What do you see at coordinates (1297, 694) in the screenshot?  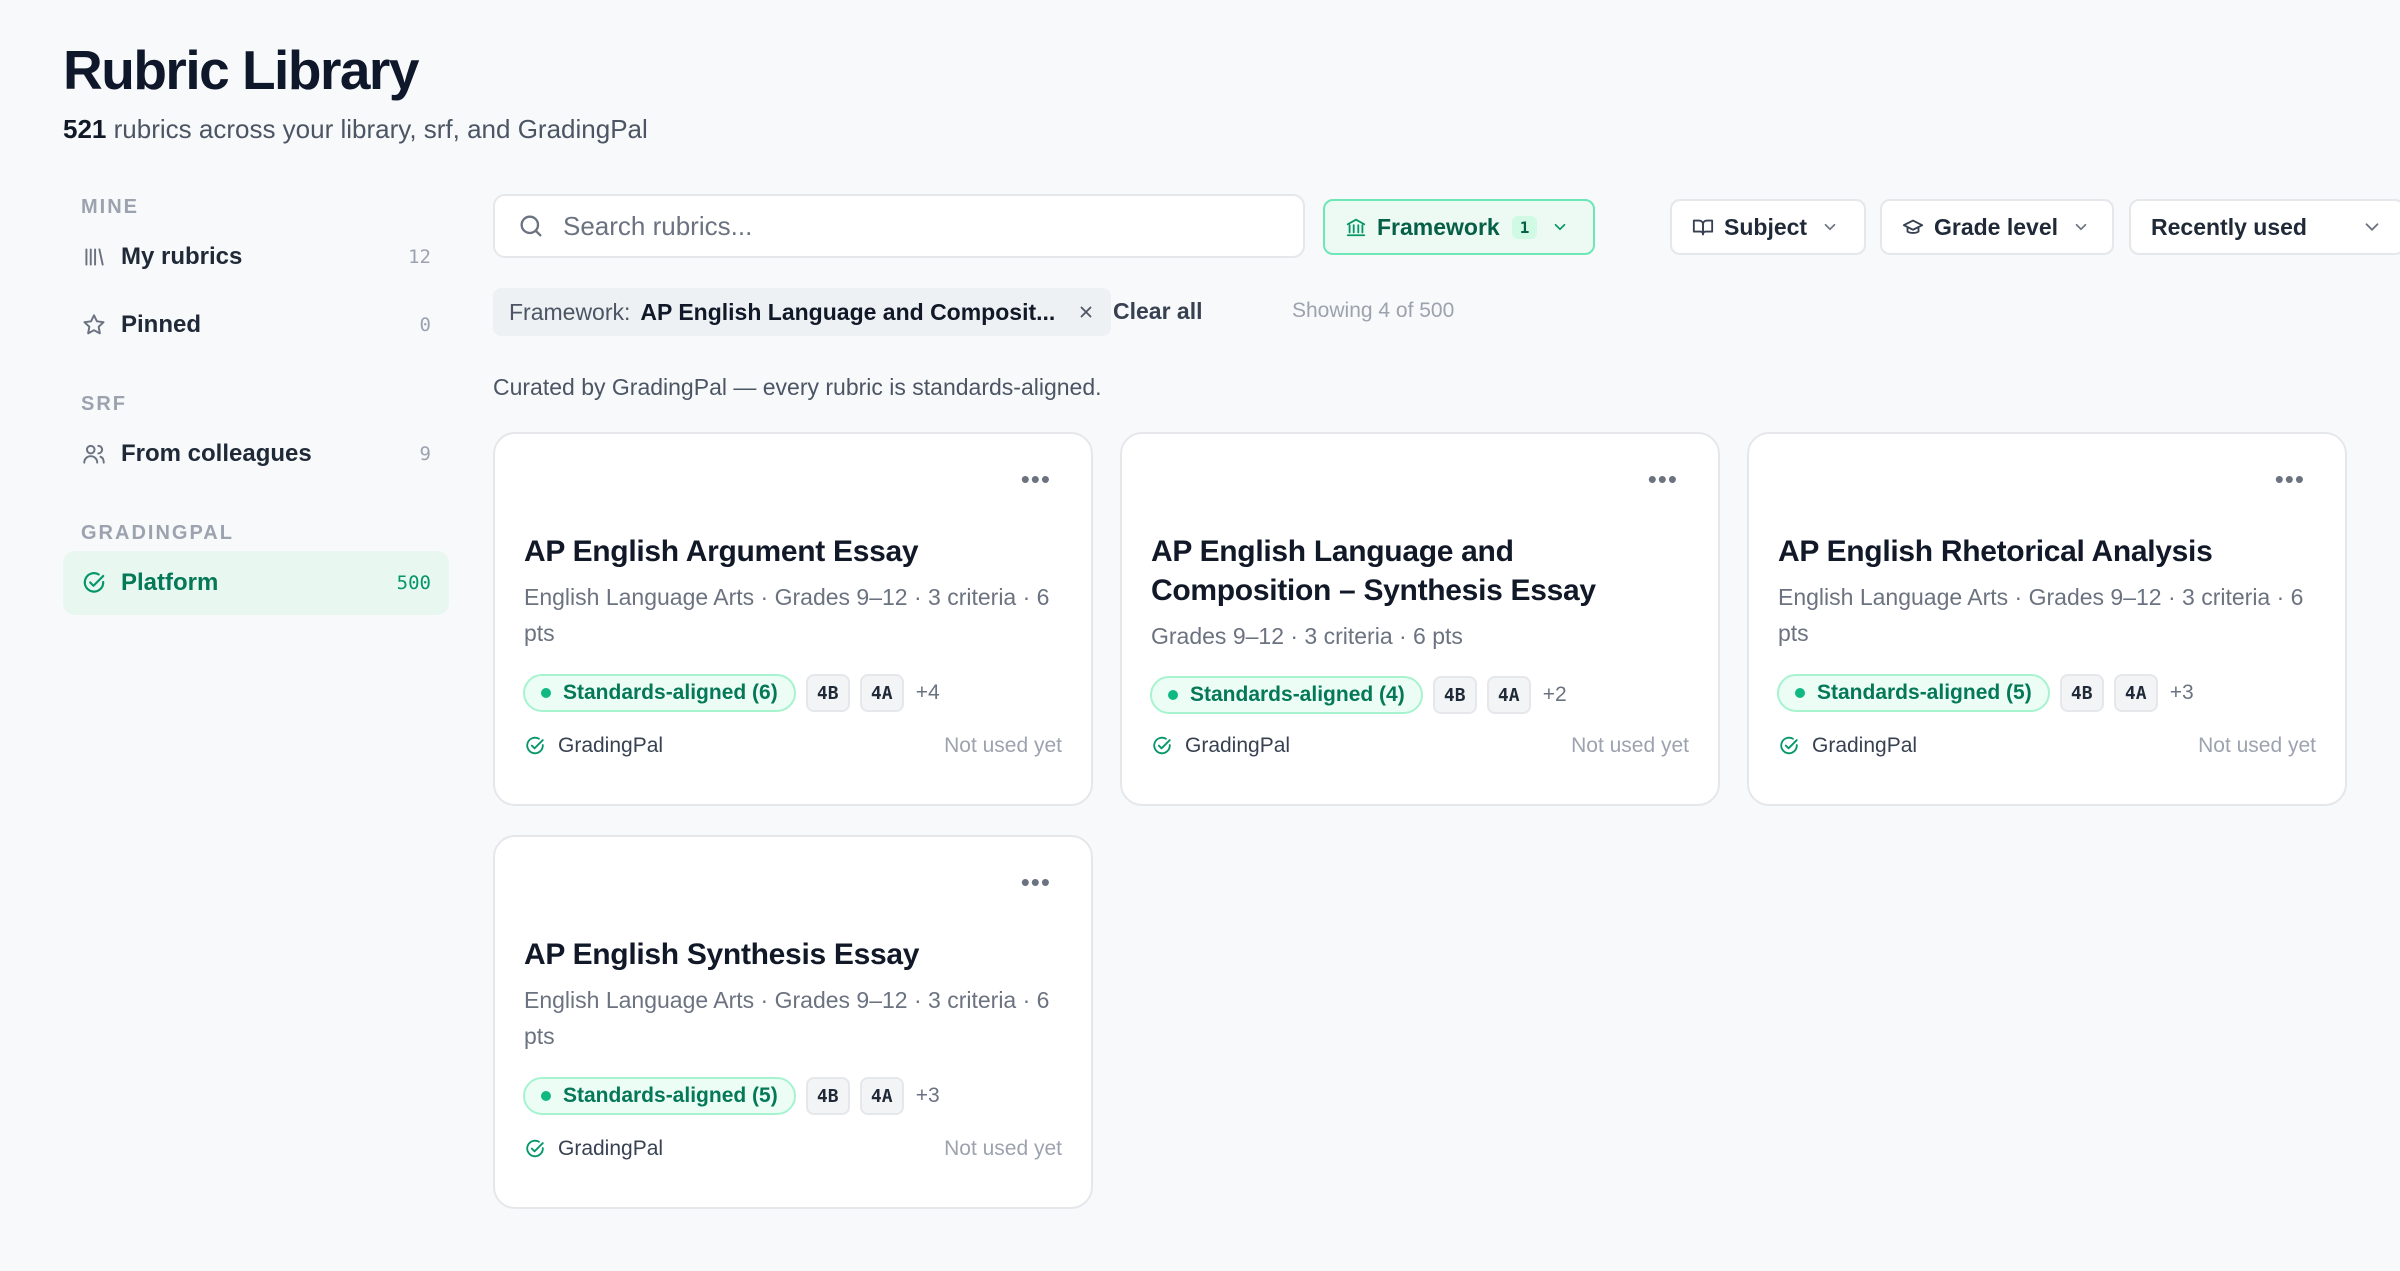 I see `standards-label: Standards-aligned (4)` at bounding box center [1297, 694].